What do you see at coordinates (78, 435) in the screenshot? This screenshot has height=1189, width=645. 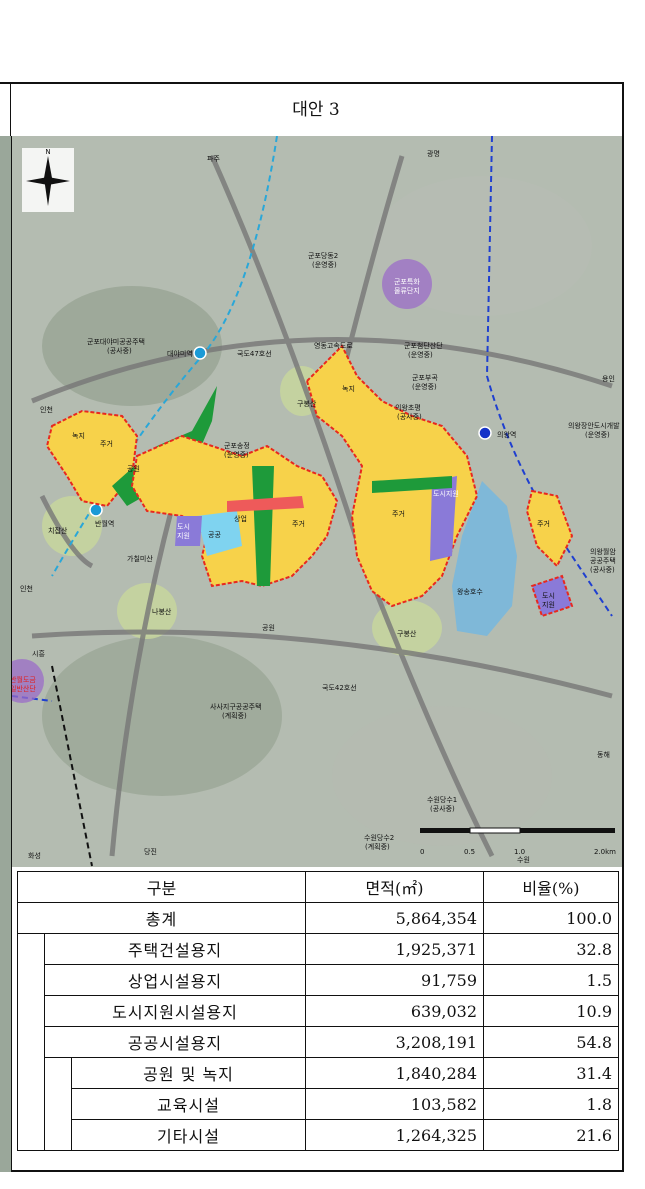 I see `zone-label-green: 녹지` at bounding box center [78, 435].